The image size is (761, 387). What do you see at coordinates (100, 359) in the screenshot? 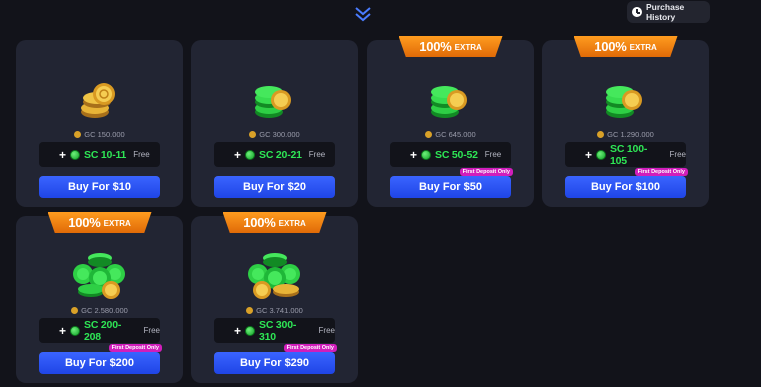
I see `buy-button: Buy For $200 First Deposit Only` at bounding box center [100, 359].